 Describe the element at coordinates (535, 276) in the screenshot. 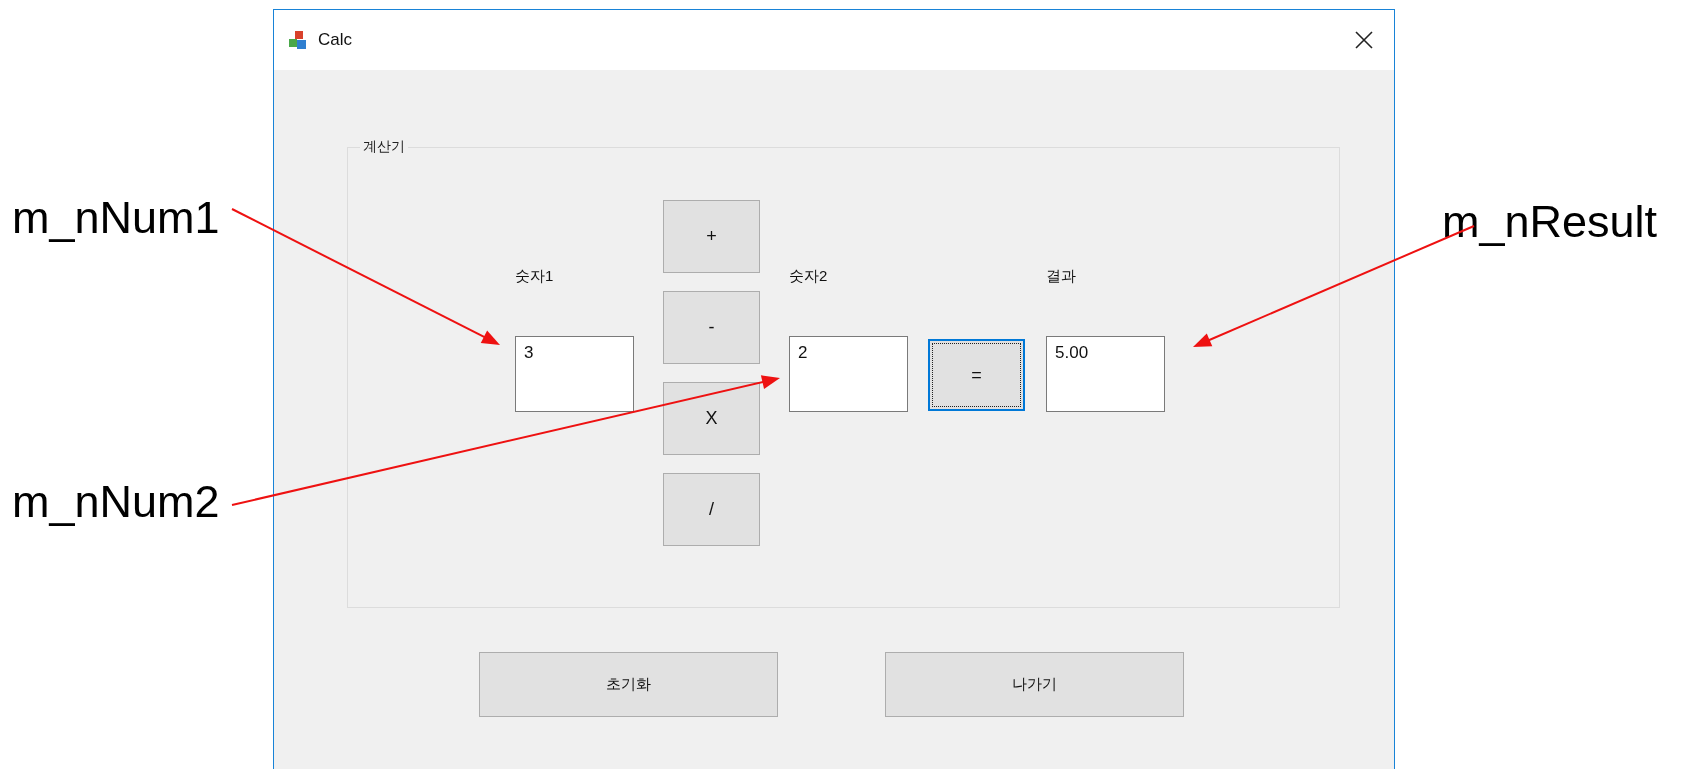

I see `field-label: 숫자1` at that location.